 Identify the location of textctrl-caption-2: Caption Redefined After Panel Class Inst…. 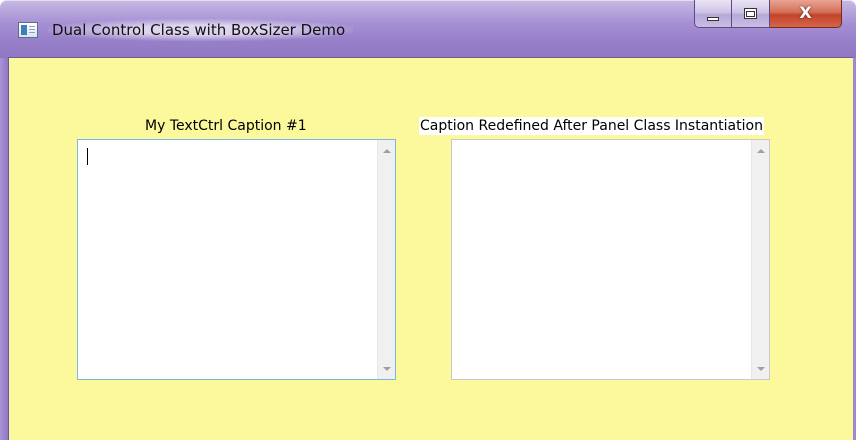
(591, 126).